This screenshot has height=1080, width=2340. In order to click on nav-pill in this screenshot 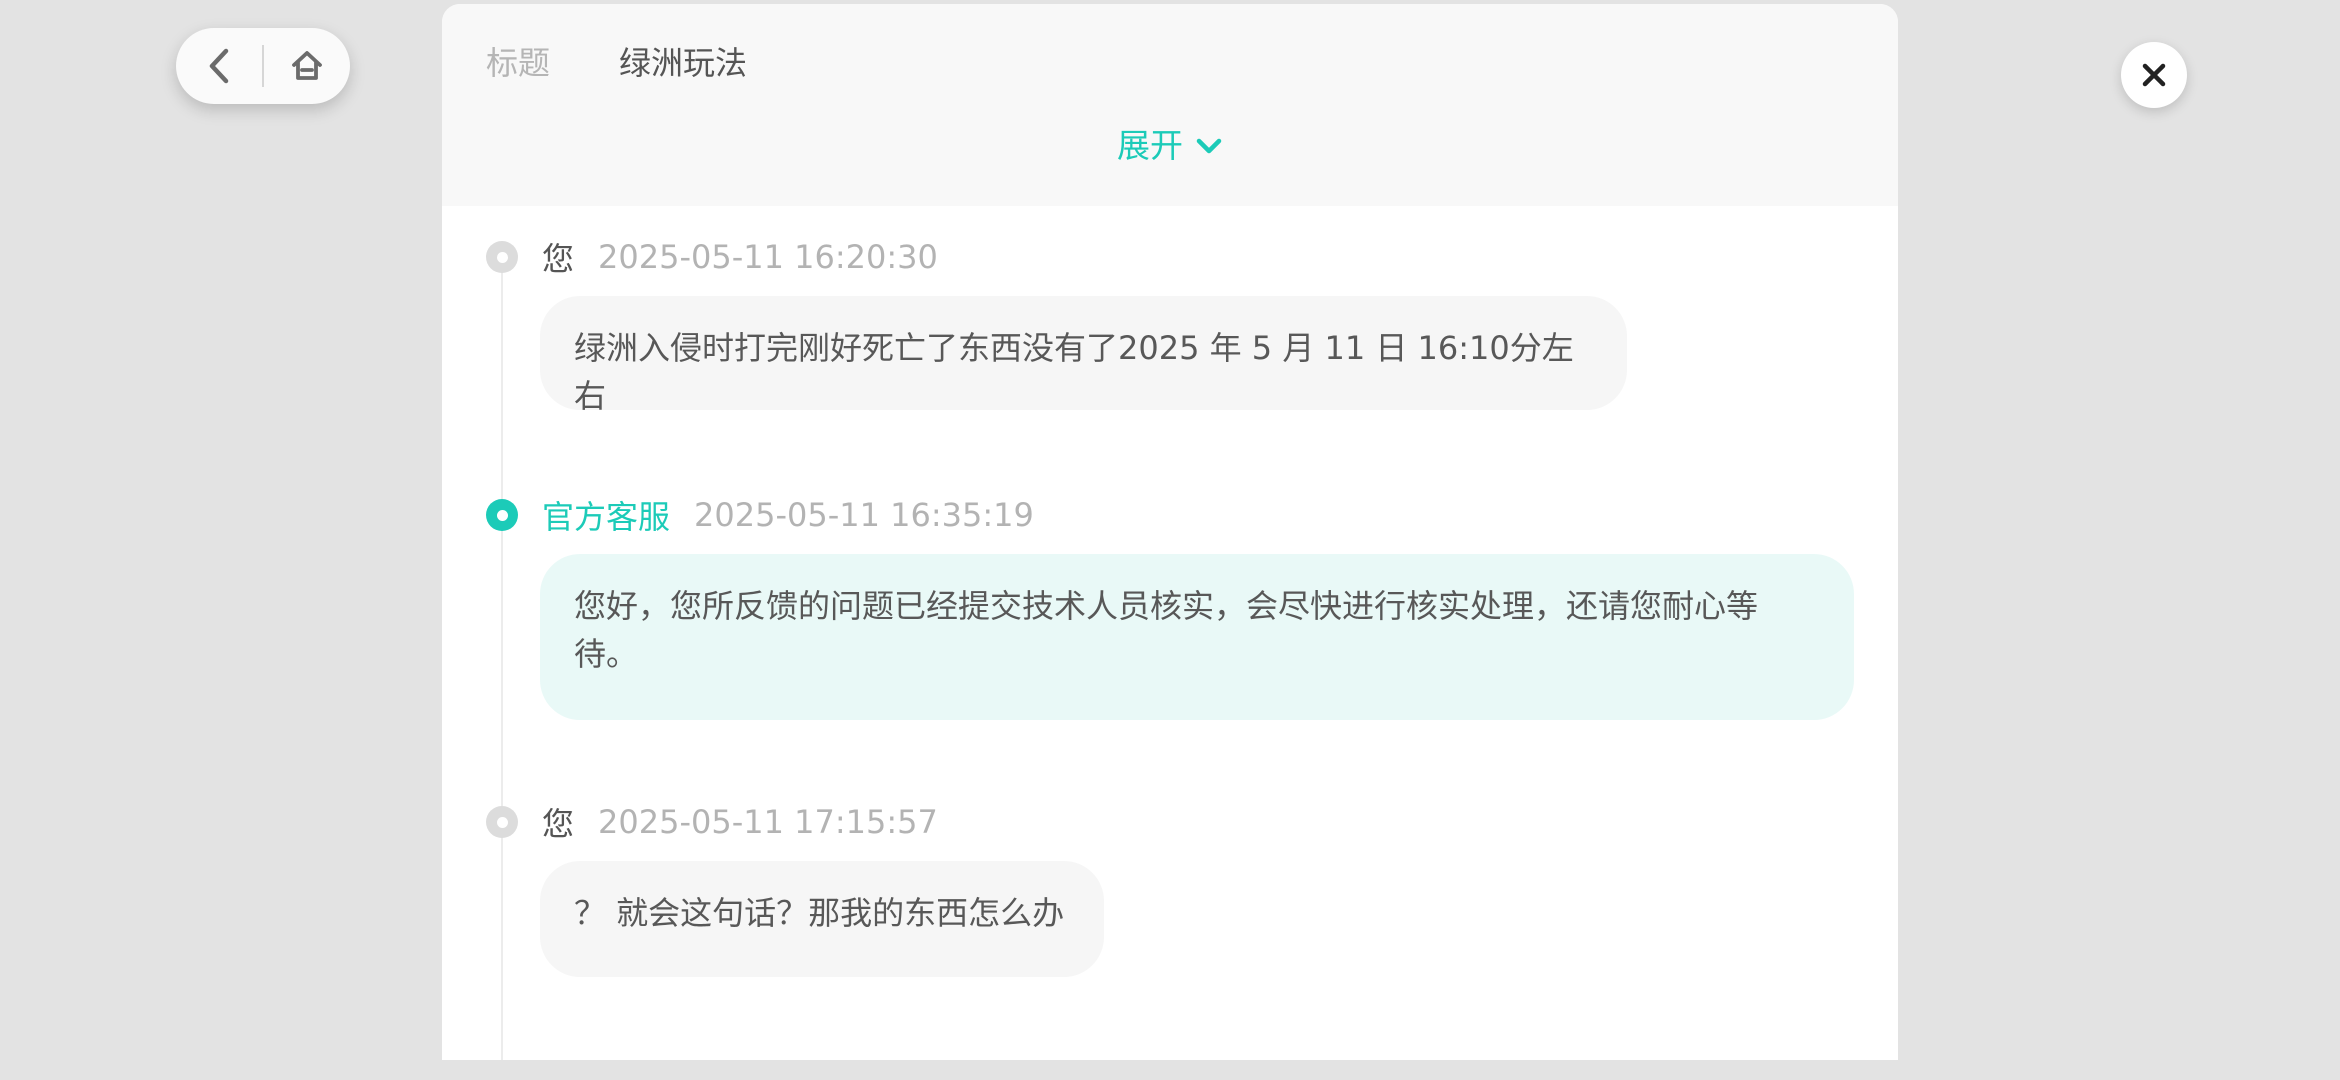, I will do `click(263, 66)`.